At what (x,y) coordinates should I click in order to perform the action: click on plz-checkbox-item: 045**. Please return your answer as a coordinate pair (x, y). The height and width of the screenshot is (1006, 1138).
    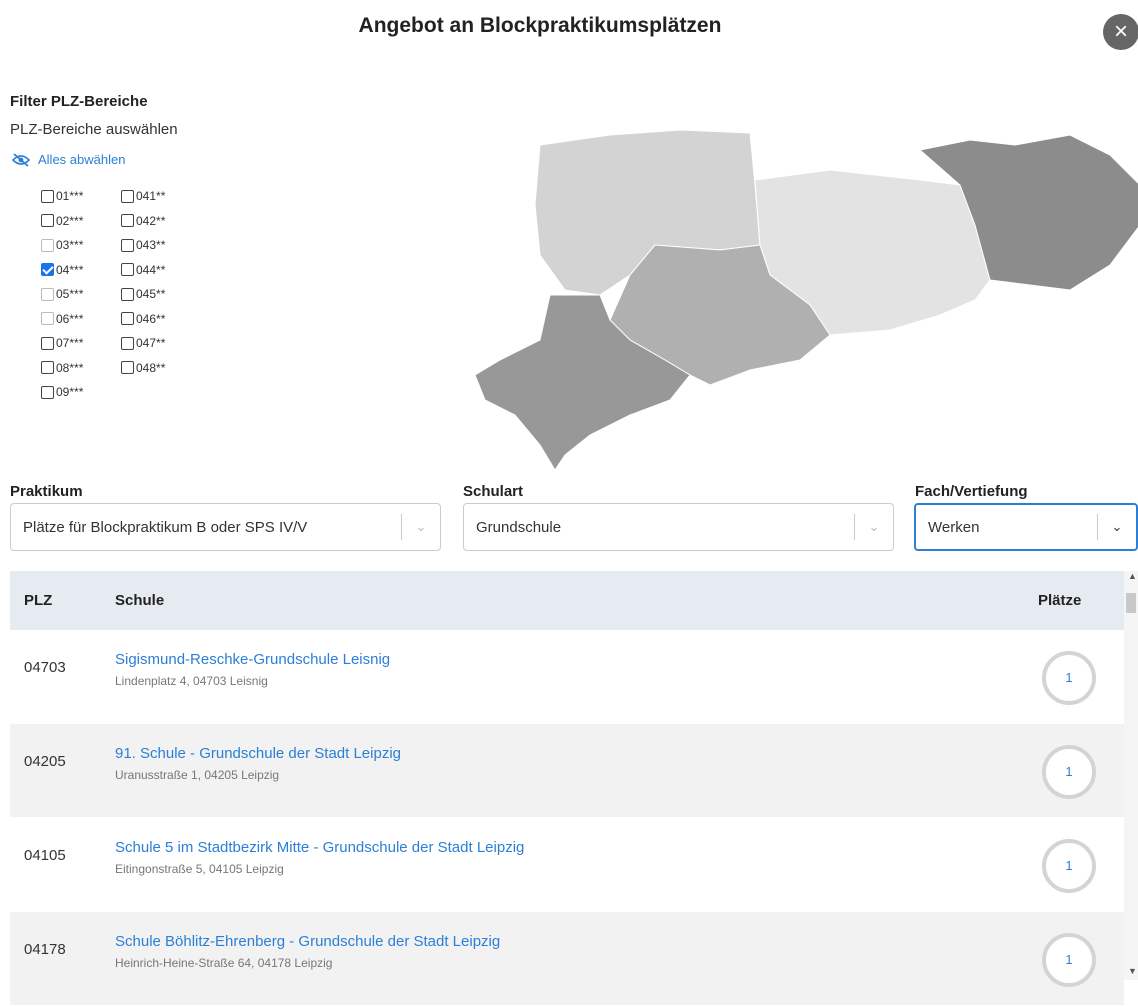
    Looking at the image, I should click on (143, 294).